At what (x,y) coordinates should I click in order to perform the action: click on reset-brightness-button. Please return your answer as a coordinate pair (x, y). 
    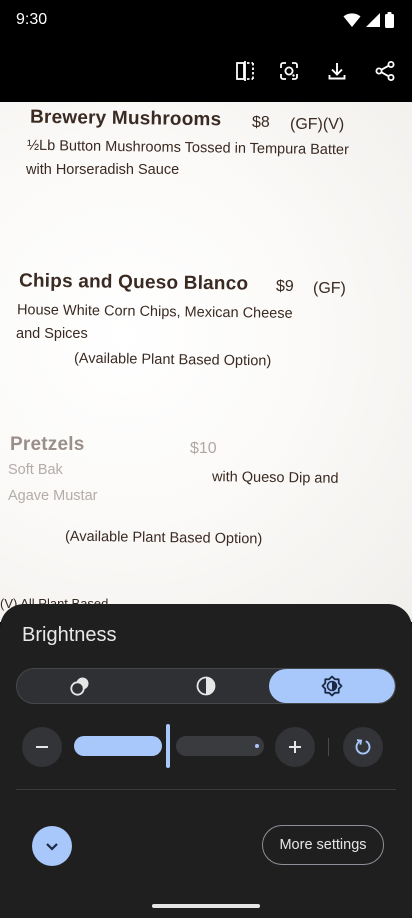
    Looking at the image, I should click on (363, 747).